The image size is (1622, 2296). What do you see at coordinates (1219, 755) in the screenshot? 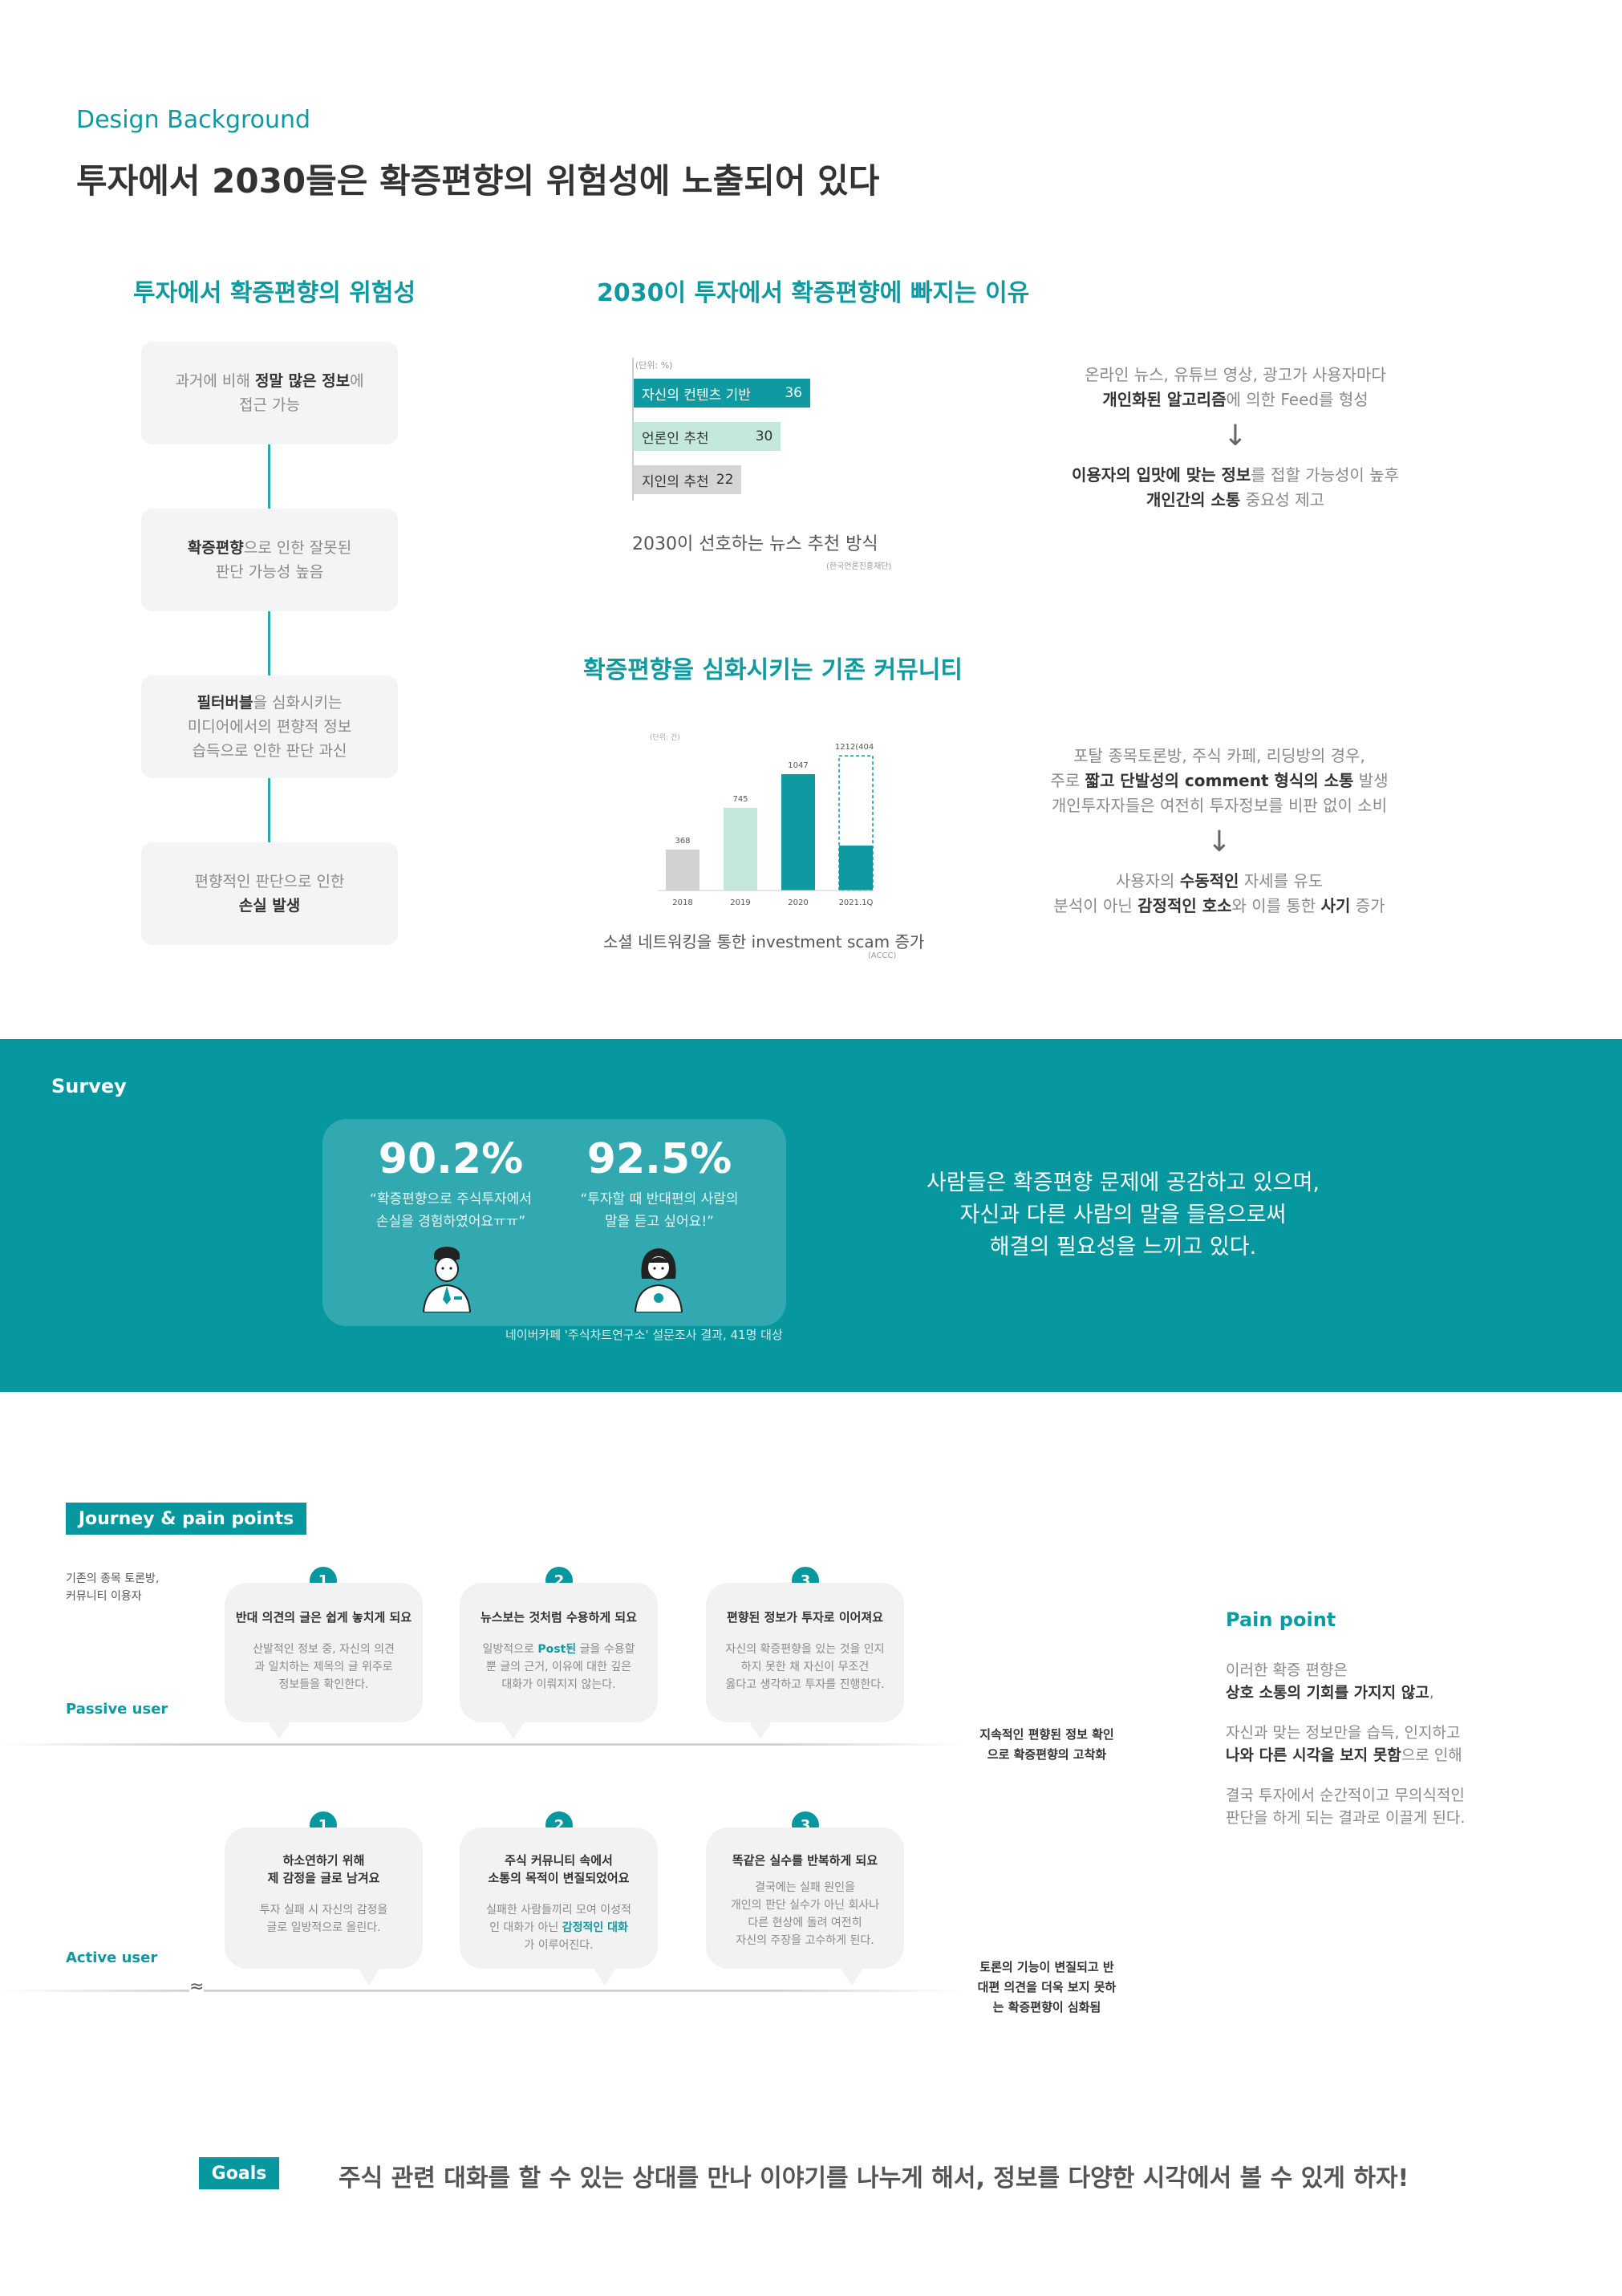
I see `expl-line: 포탈 종목토론방, 주식 카페, 리딩방의 경우,` at bounding box center [1219, 755].